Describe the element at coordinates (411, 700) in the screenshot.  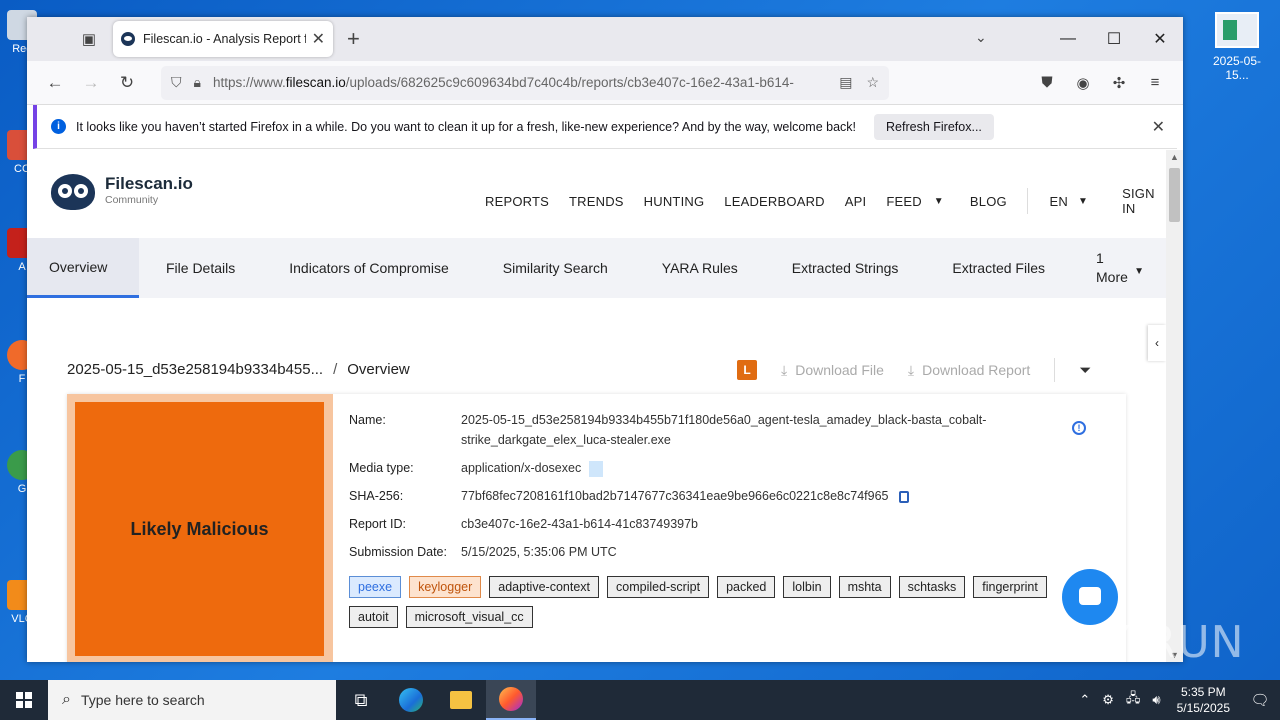
I see `taskbar-edge` at that location.